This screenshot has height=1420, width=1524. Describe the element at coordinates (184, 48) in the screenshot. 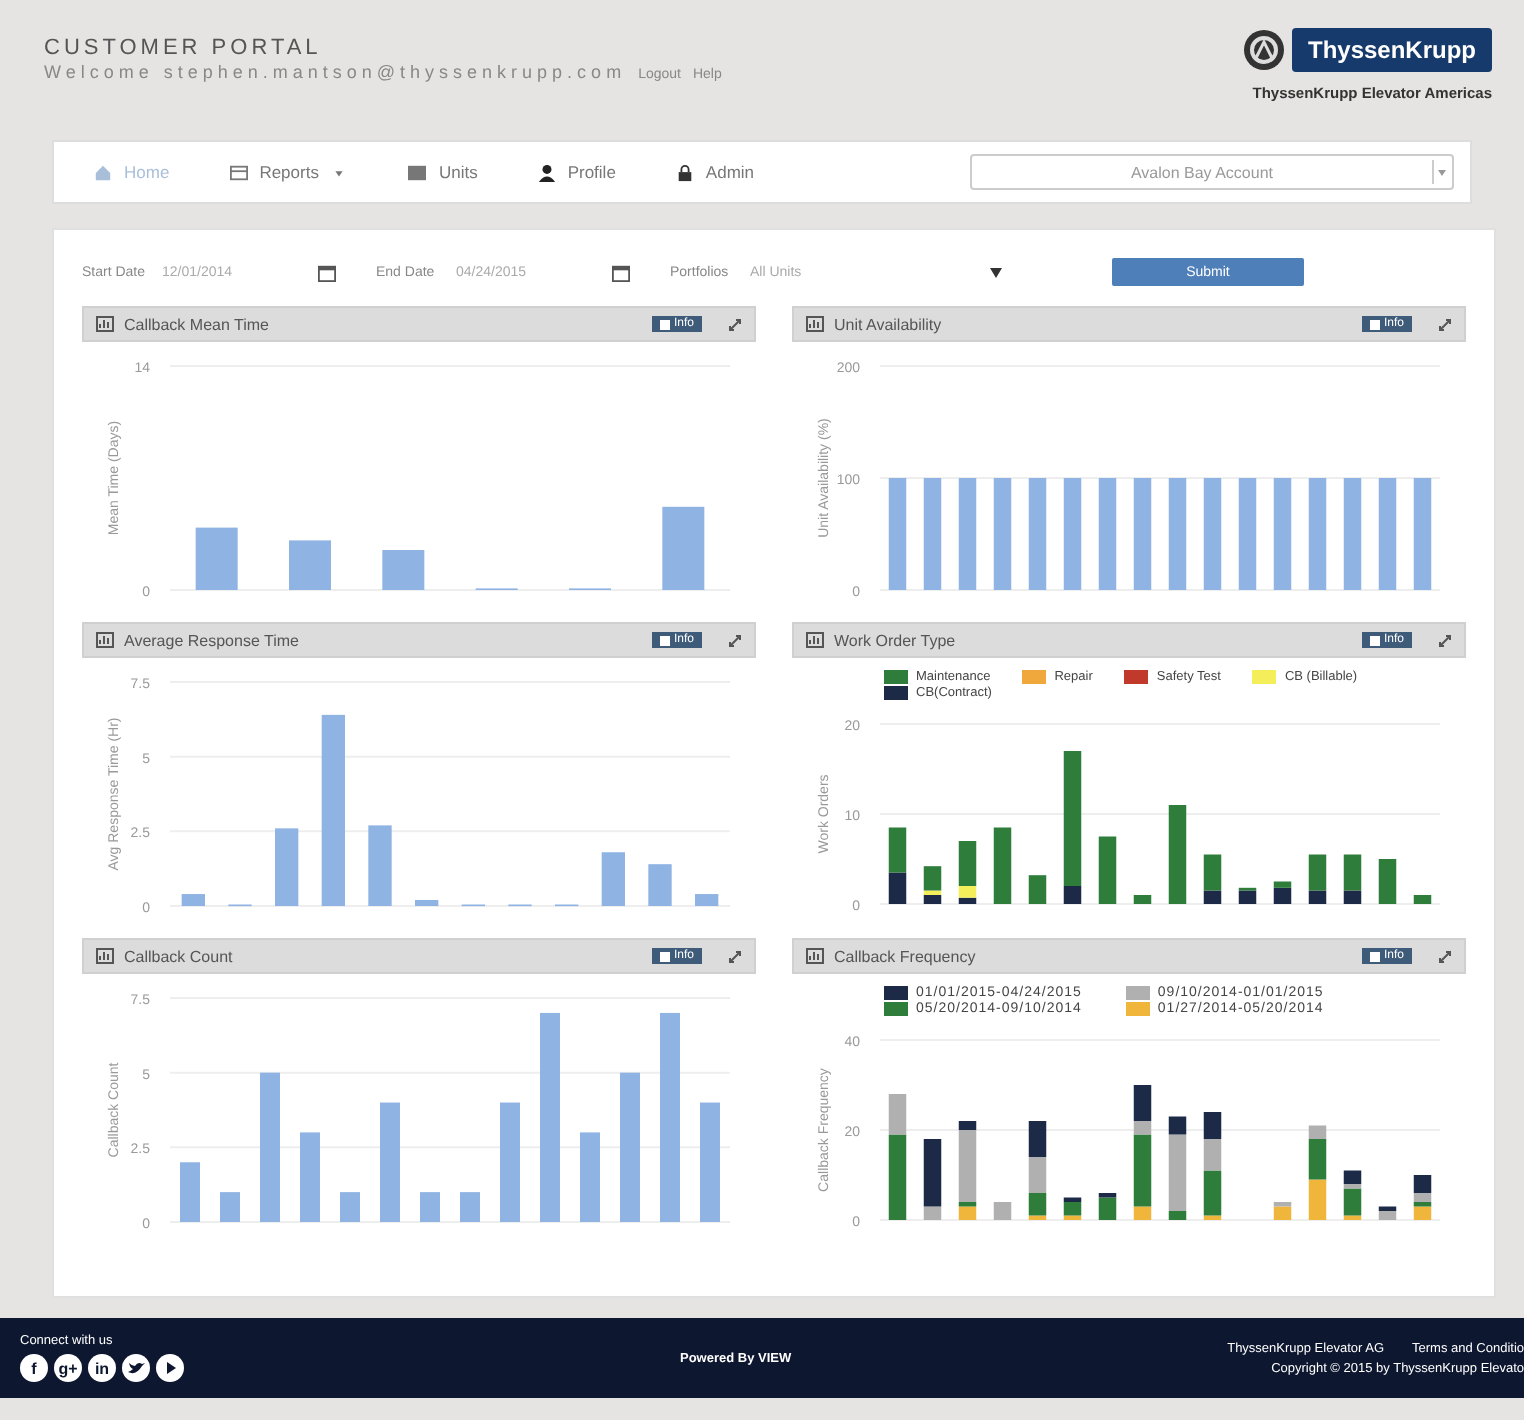

I see `portal-title: CUSTOMER PORTAL` at that location.